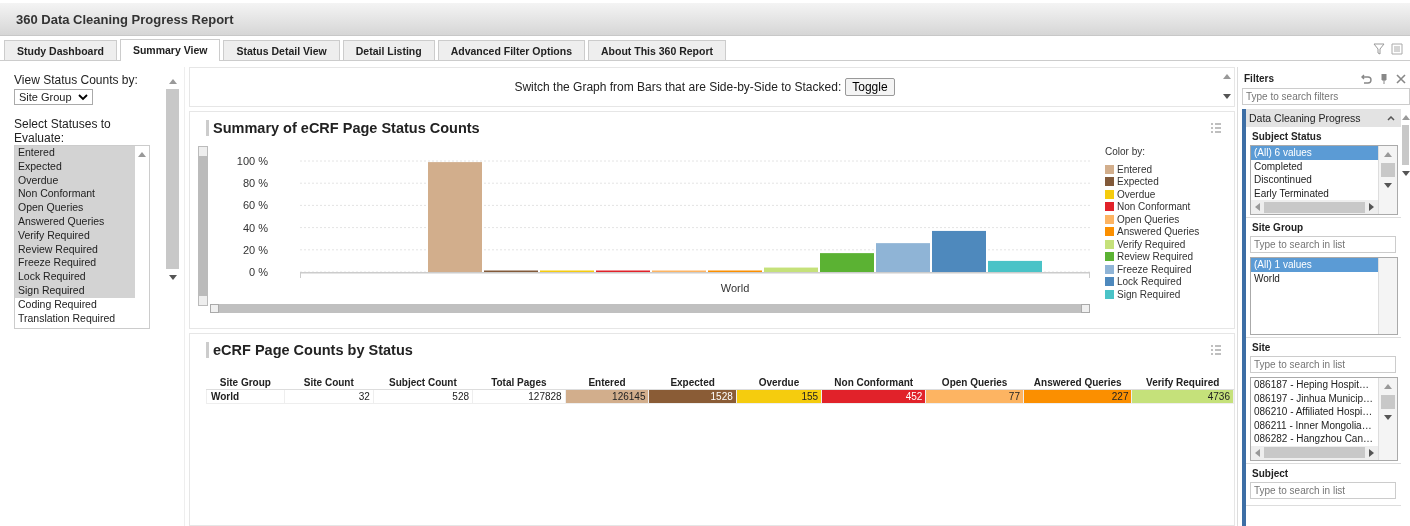 The height and width of the screenshot is (526, 1410). What do you see at coordinates (329, 383) in the screenshot?
I see `column-header: Site Count` at bounding box center [329, 383].